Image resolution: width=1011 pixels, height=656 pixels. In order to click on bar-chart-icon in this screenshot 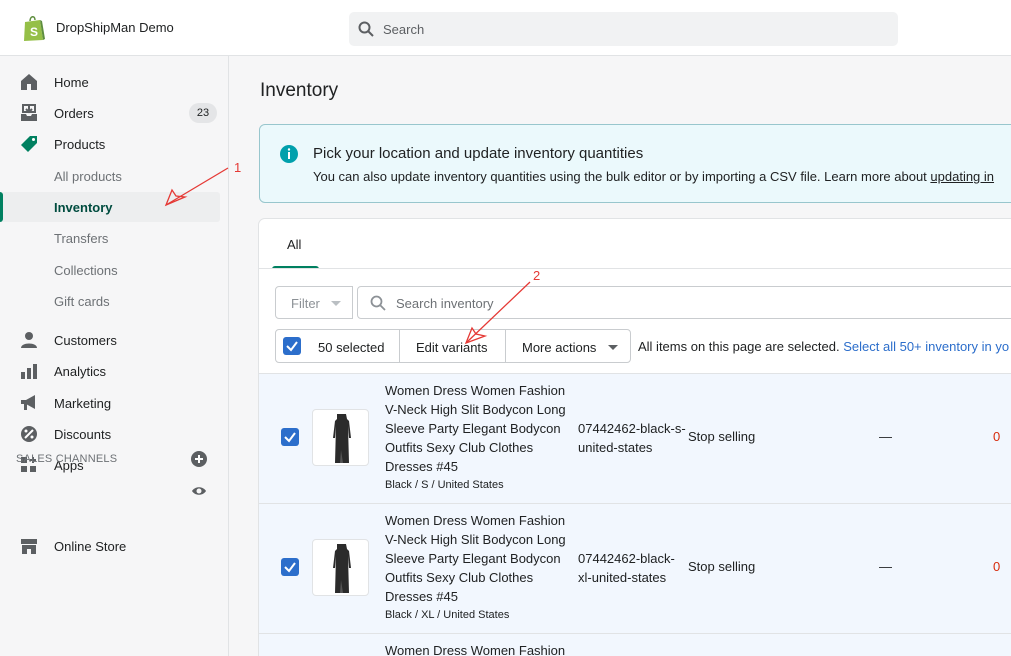, I will do `click(29, 371)`.